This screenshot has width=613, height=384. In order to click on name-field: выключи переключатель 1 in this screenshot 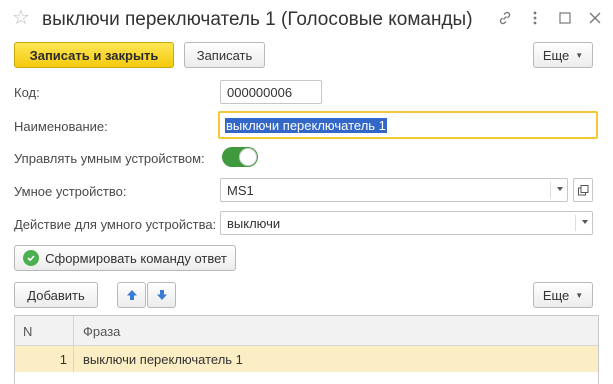, I will do `click(408, 125)`.